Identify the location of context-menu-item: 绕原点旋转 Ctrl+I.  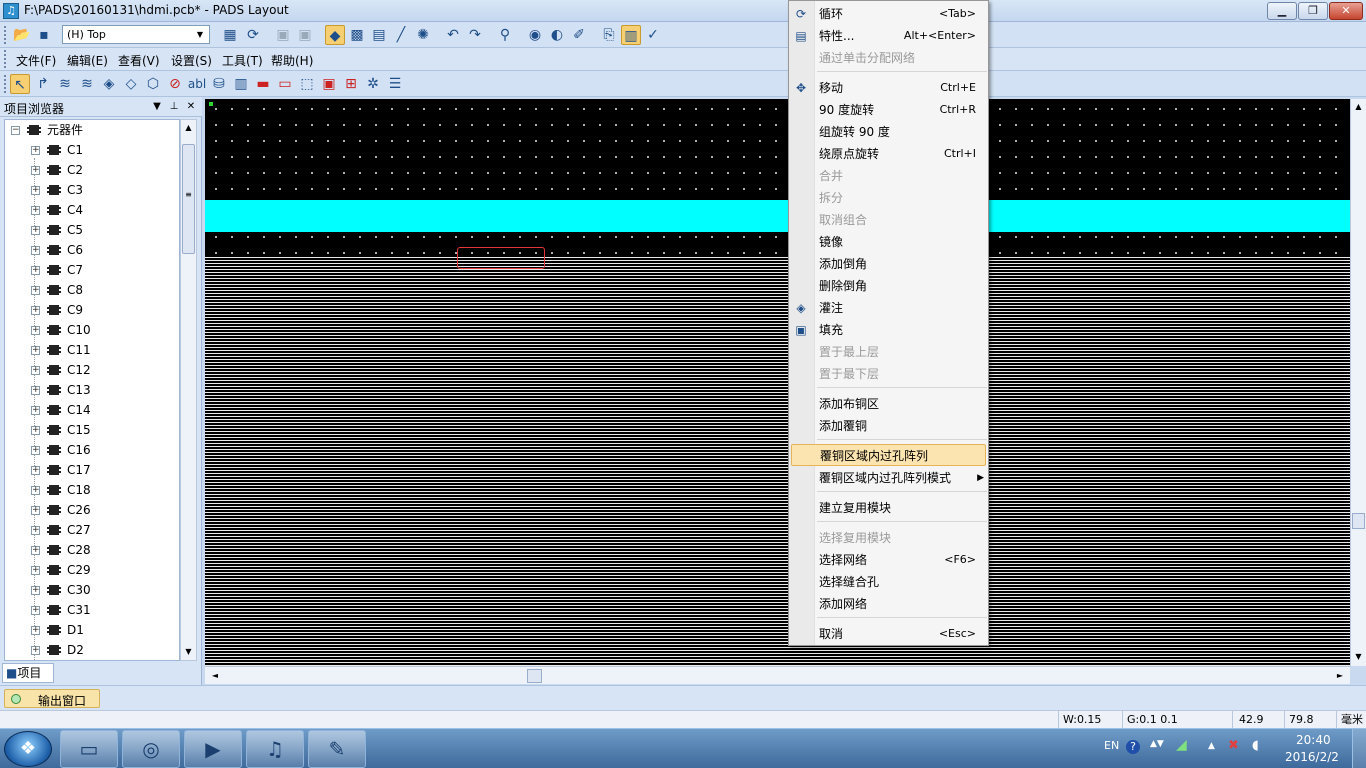
(888, 154).